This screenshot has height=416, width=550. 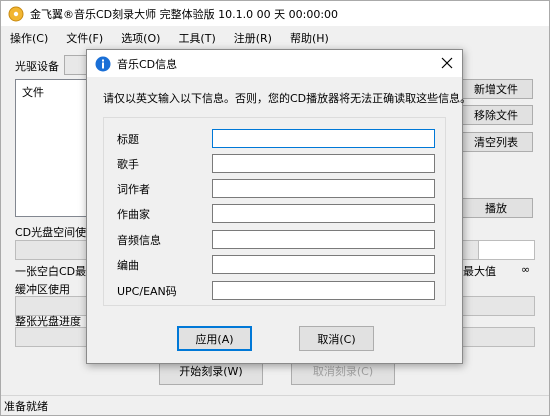 What do you see at coordinates (128, 139) in the screenshot?
I see `field-label-title: 标题` at bounding box center [128, 139].